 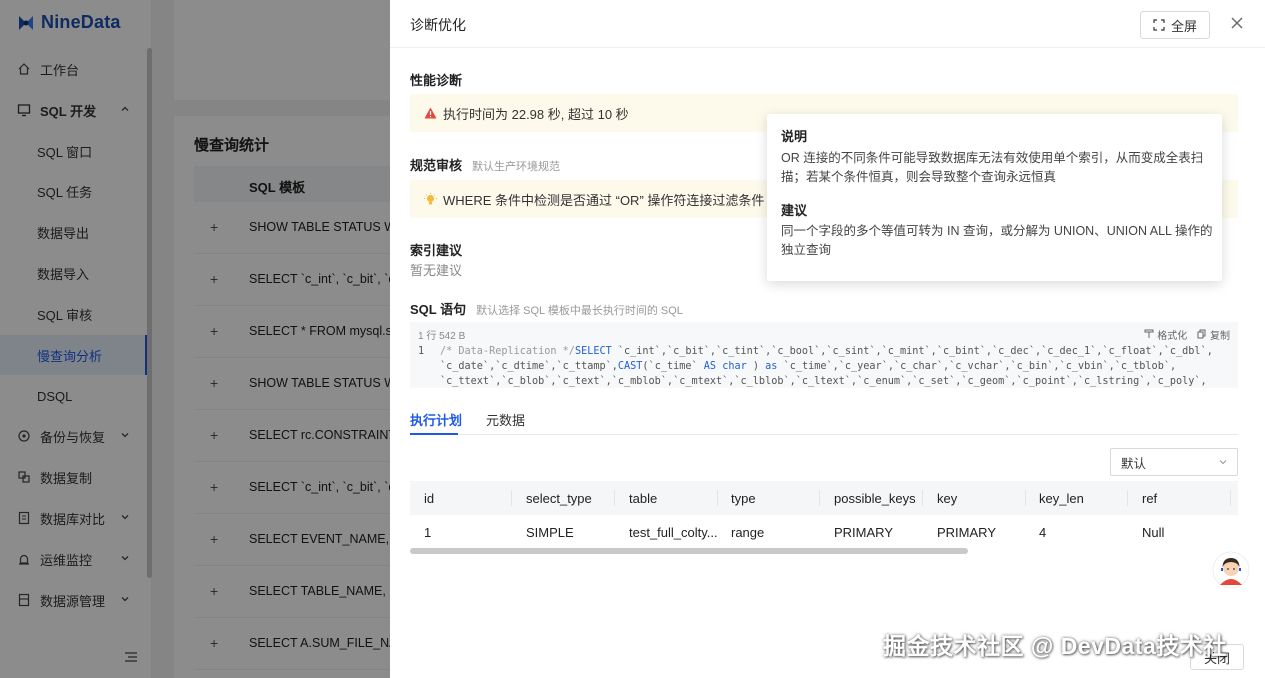 What do you see at coordinates (1150, 498) in the screenshot?
I see `column-header: ref` at bounding box center [1150, 498].